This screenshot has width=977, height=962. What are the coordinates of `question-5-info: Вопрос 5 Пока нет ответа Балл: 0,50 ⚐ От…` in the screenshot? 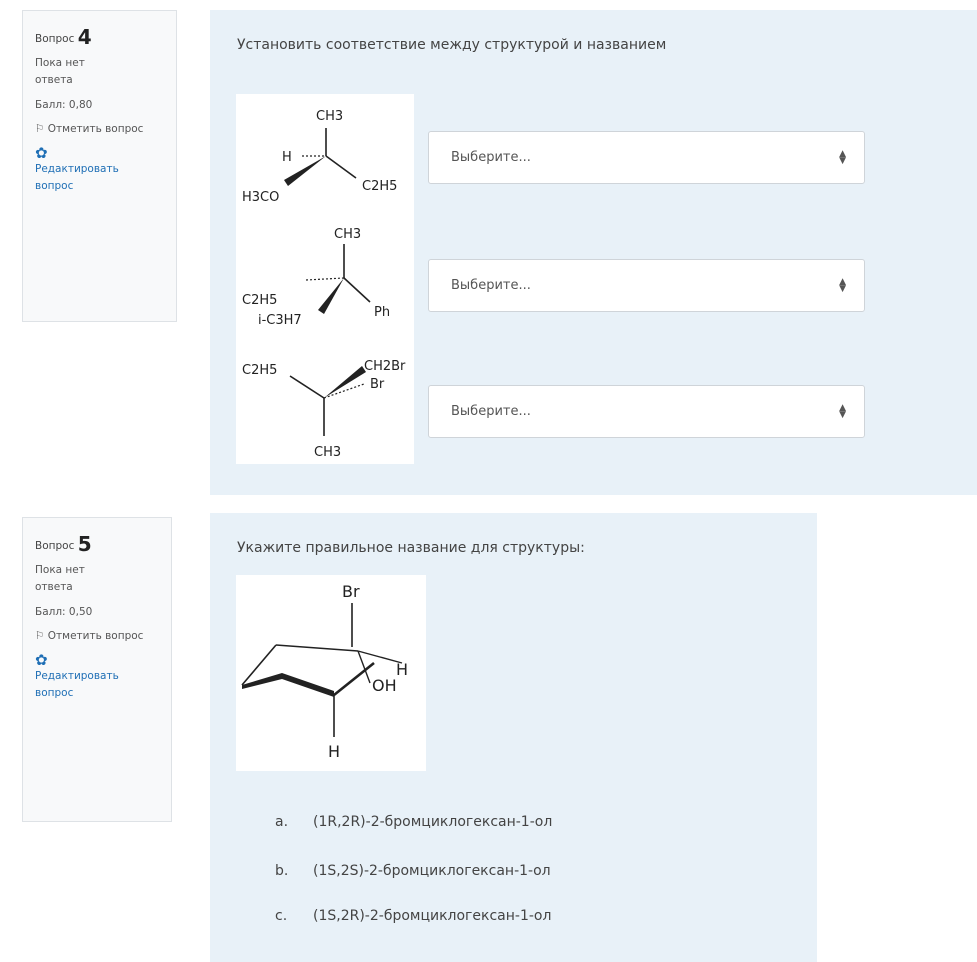 It's located at (97, 669).